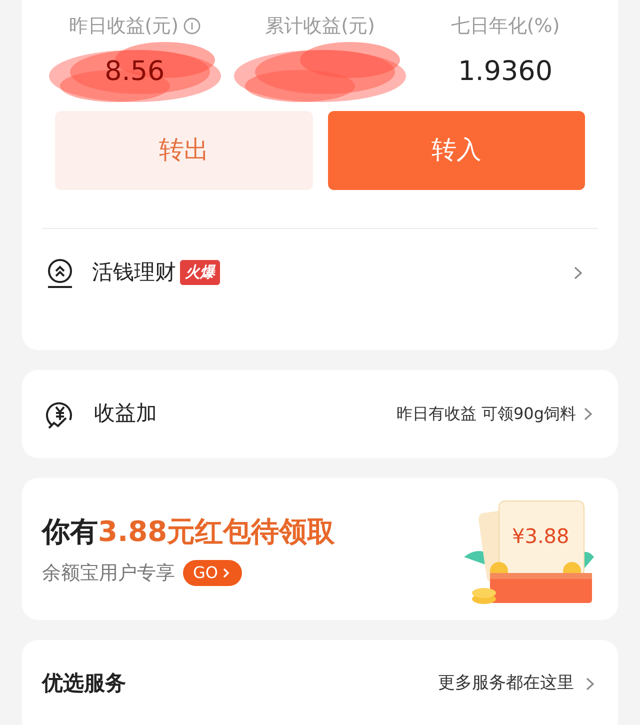 The height and width of the screenshot is (725, 640). I want to click on bonus-title: 收益加, so click(125, 414).